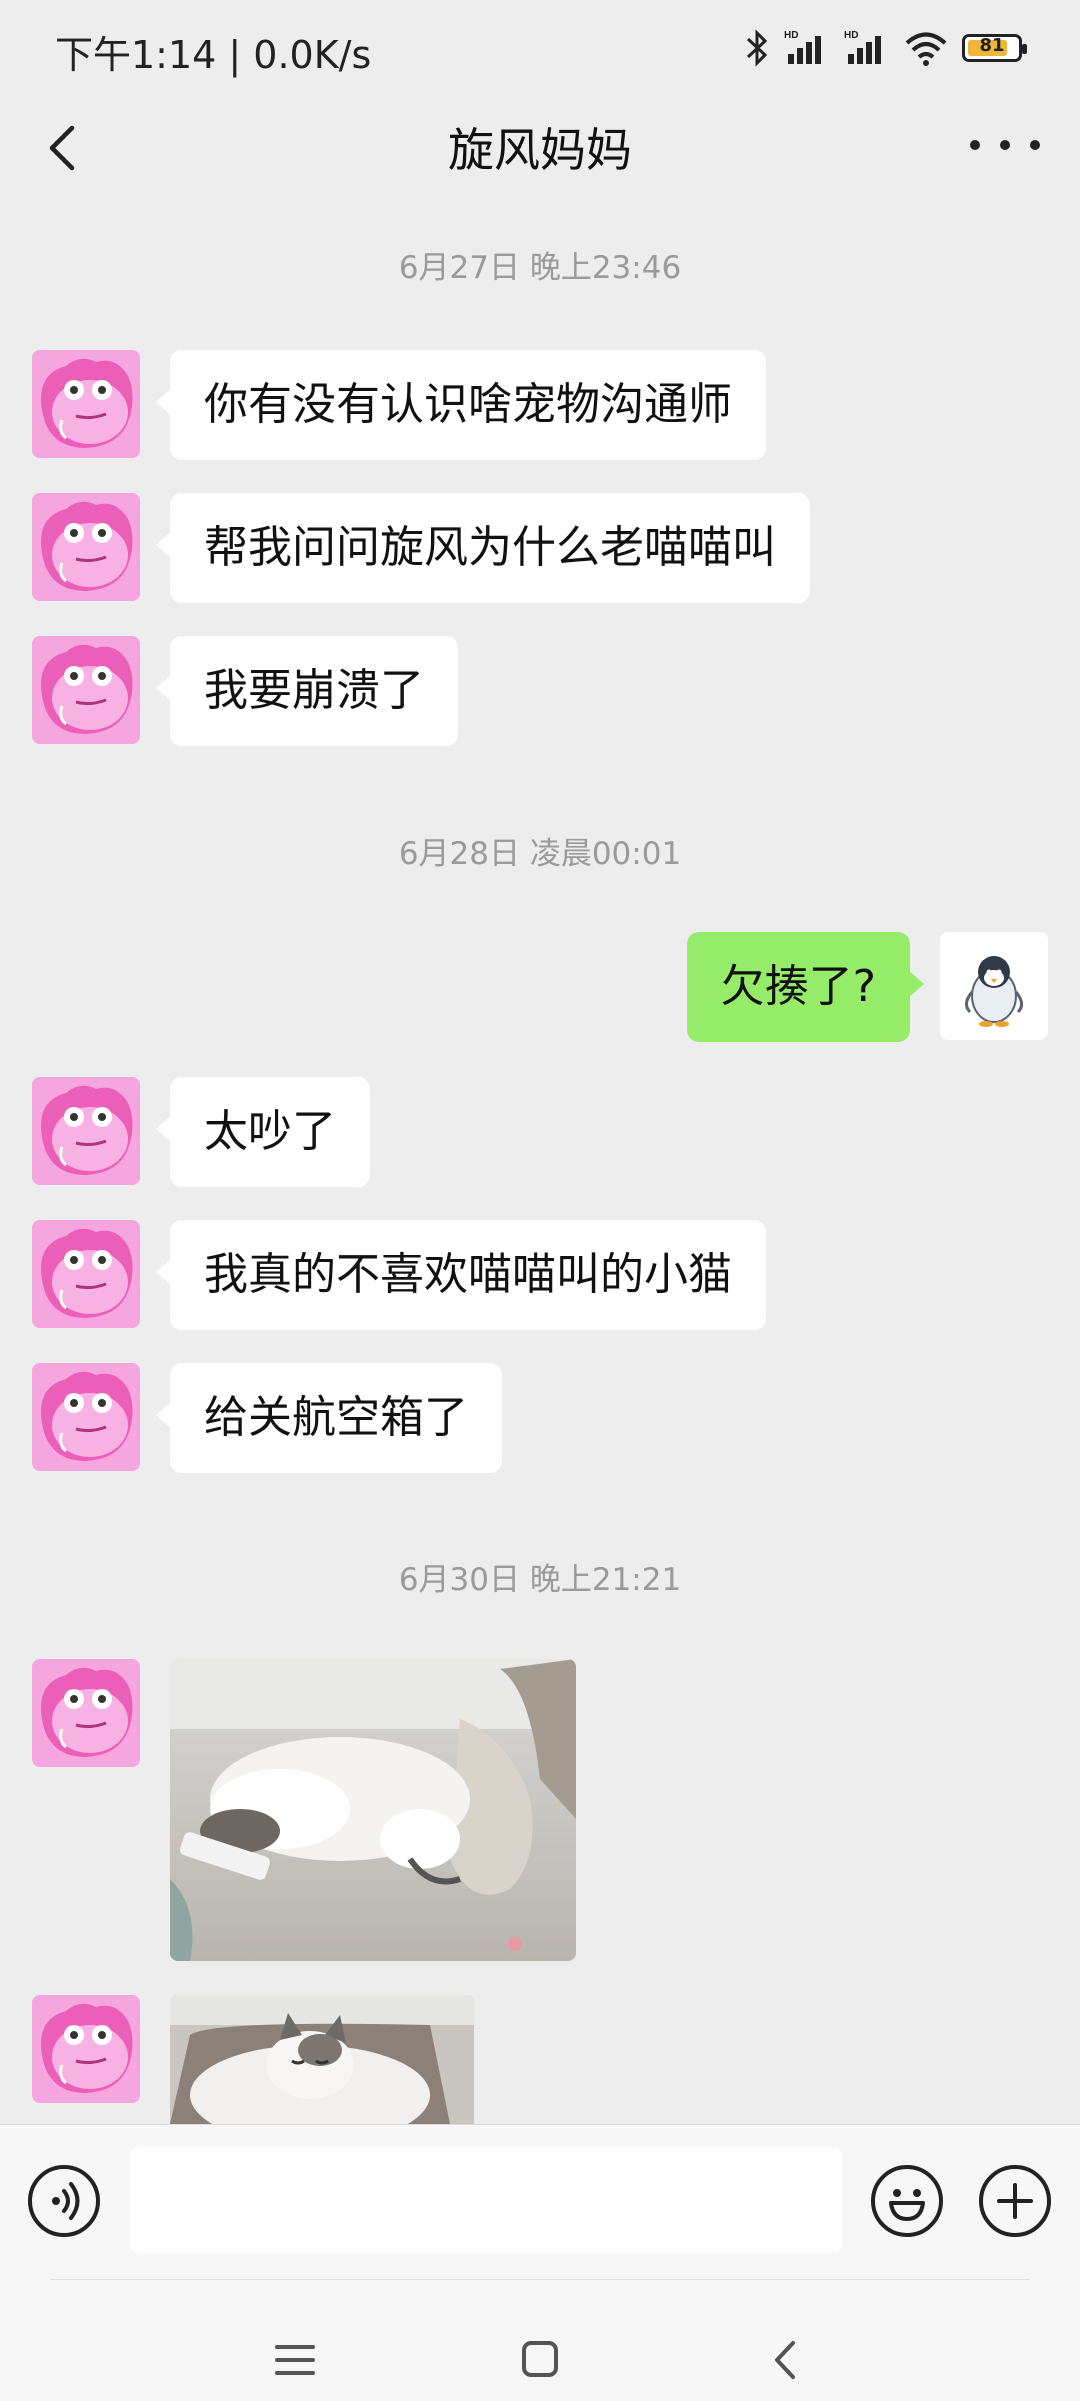 This screenshot has width=1080, height=2401. What do you see at coordinates (64, 2201) in the screenshot?
I see `voice-icon` at bounding box center [64, 2201].